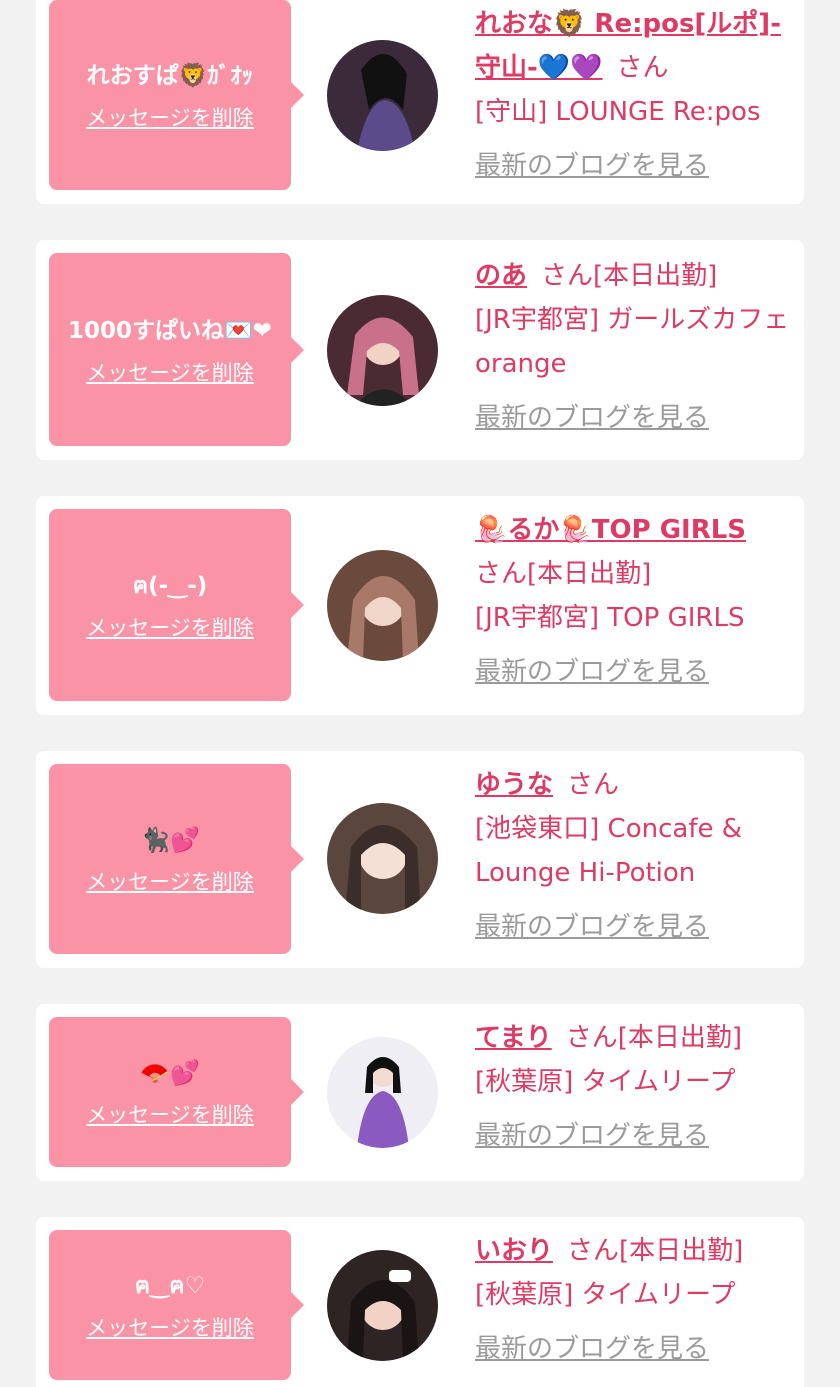  Describe the element at coordinates (170, 586) in the screenshot. I see `message-text: ฅ(-‿-)` at that location.